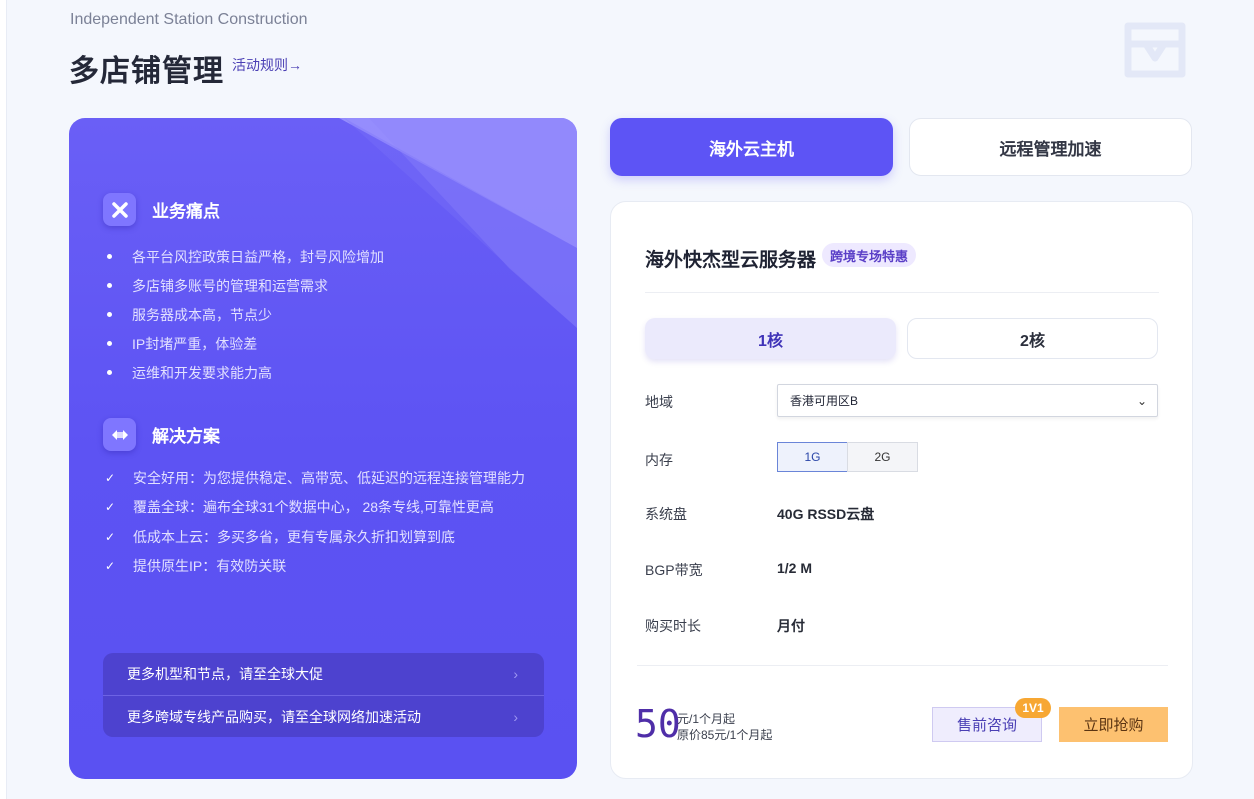 Image resolution: width=1254 pixels, height=799 pixels. Describe the element at coordinates (826, 514) in the screenshot. I see `disk-value: 40G RSSD云盘` at that location.